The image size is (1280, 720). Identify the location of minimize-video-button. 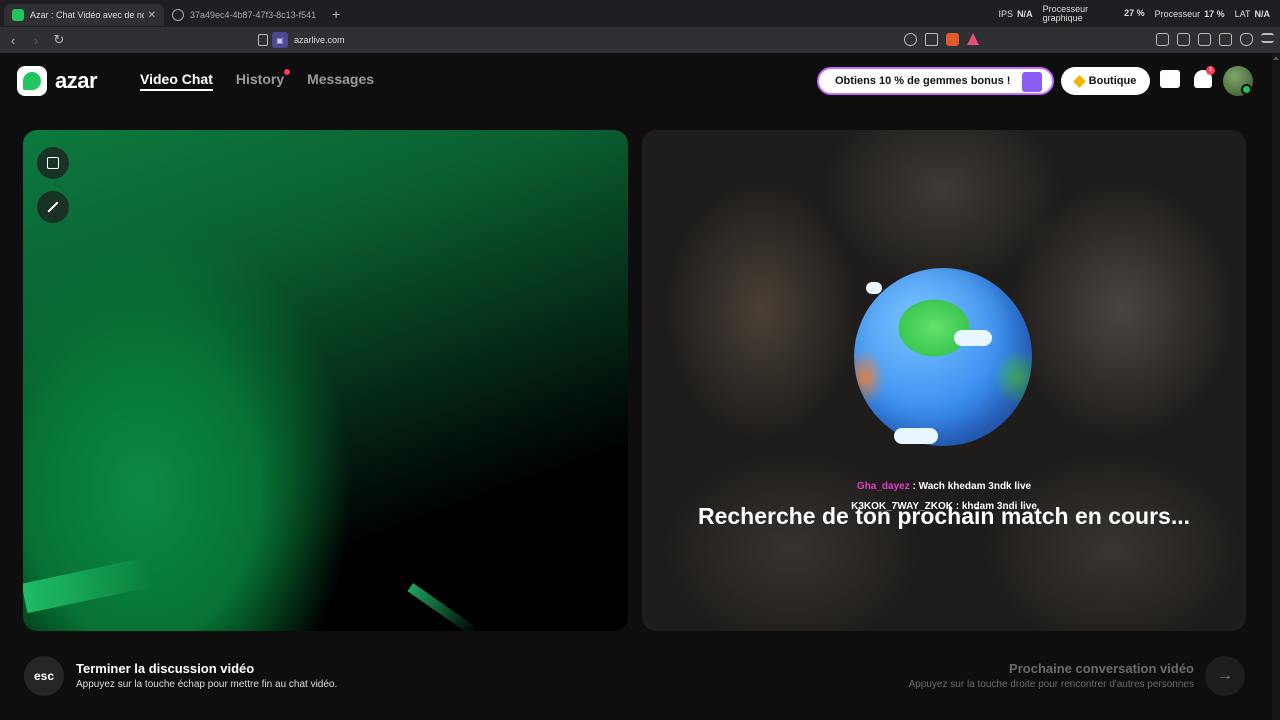
(53, 163).